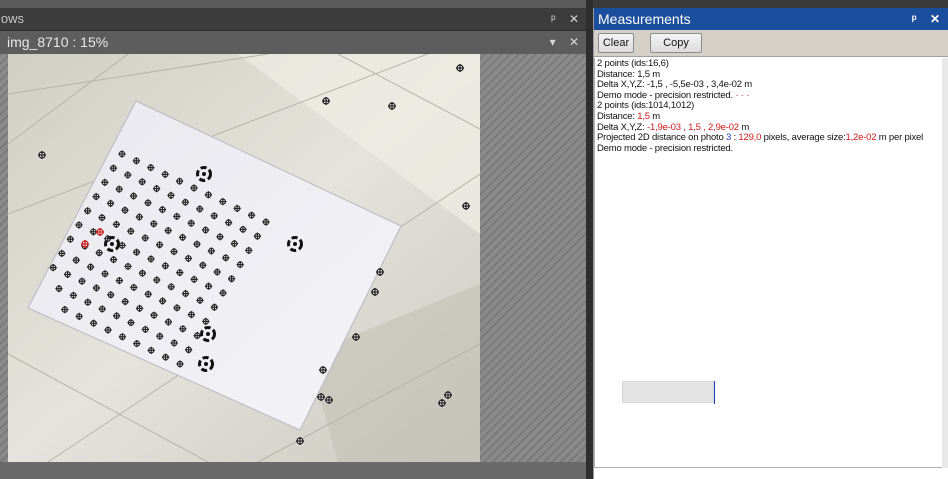  What do you see at coordinates (646, 106) in the screenshot?
I see `measurement-segment: 2 points (ids:1014,1012)` at bounding box center [646, 106].